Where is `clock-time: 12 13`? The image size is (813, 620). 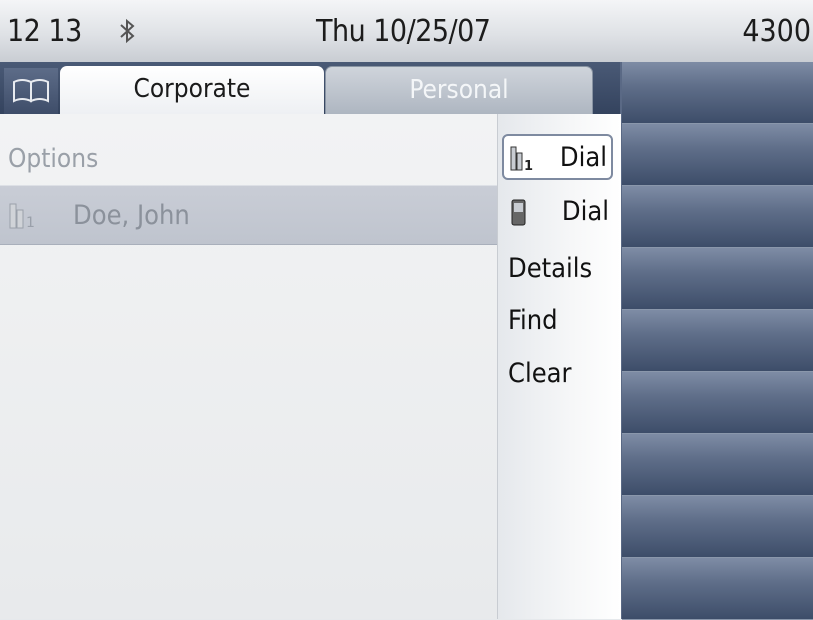
clock-time: 12 13 is located at coordinates (44, 31).